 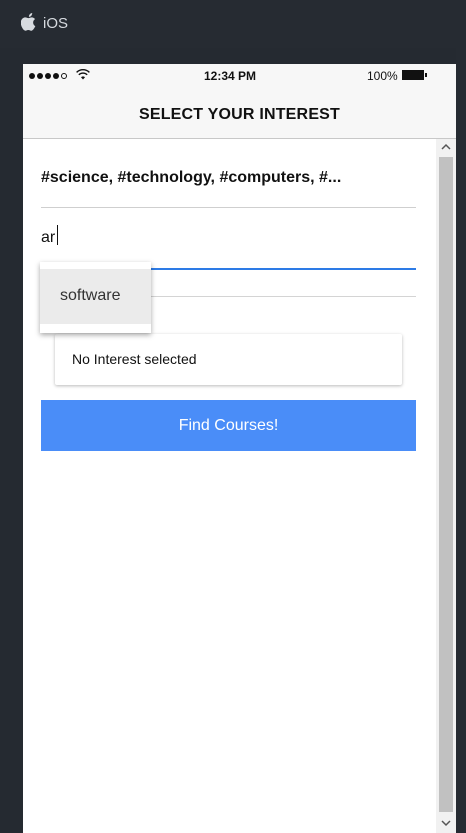 I want to click on scroll-up-arrow-icon, so click(x=446, y=147).